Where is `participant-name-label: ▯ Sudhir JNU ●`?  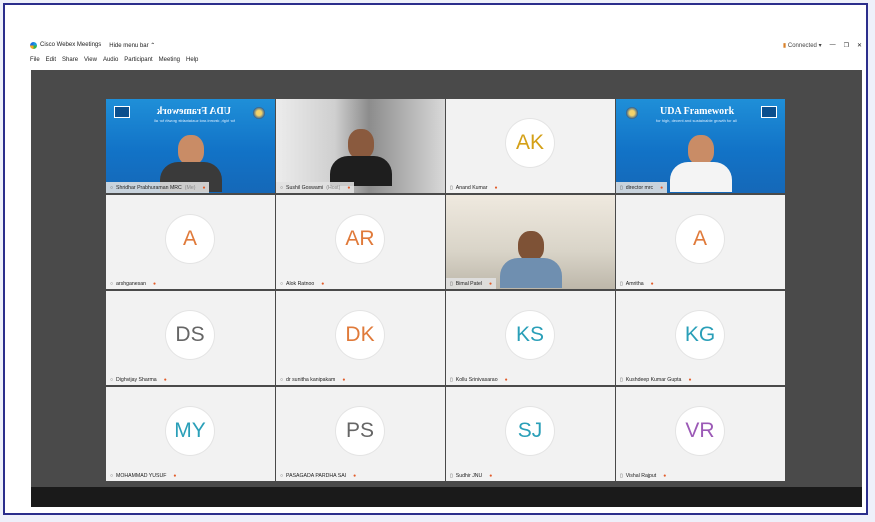 participant-name-label: ▯ Sudhir JNU ● is located at coordinates (471, 475).